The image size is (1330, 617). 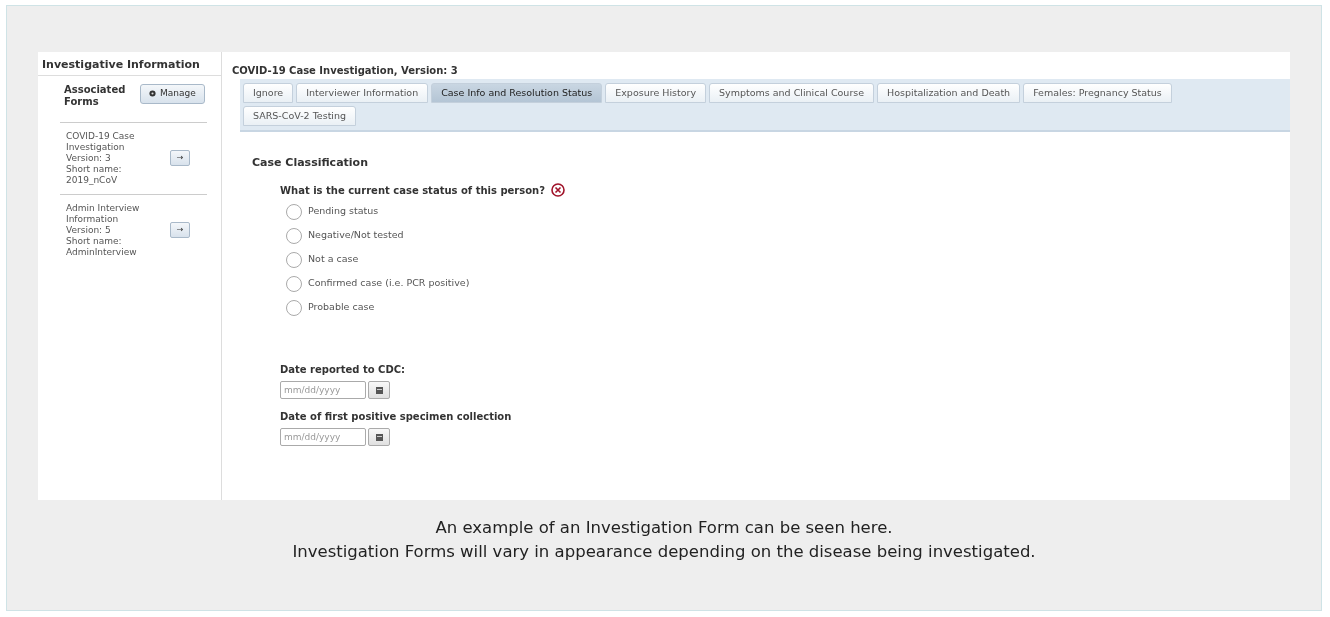 What do you see at coordinates (1097, 93) in the screenshot?
I see `tab: Females: Pregnancy Status` at bounding box center [1097, 93].